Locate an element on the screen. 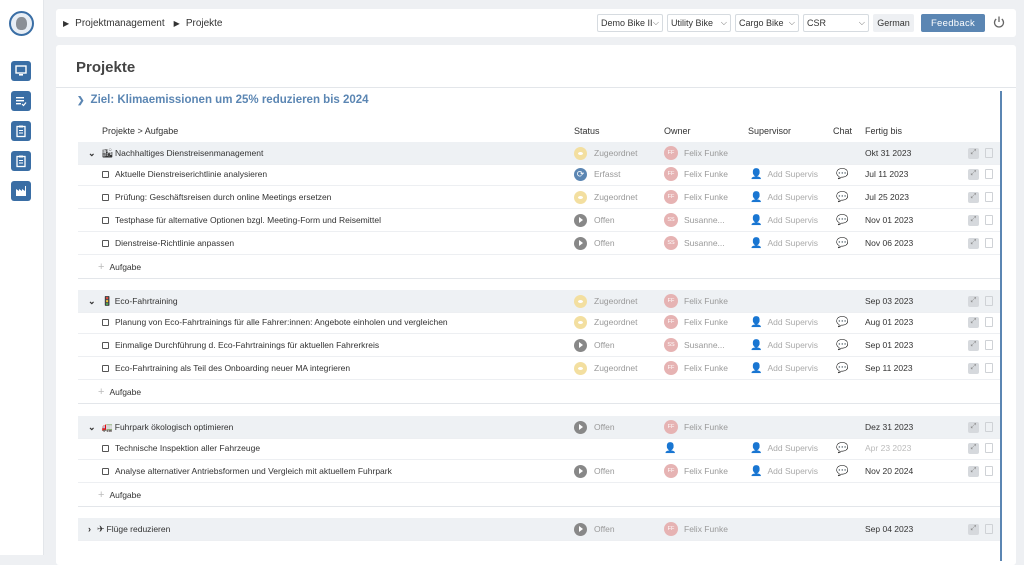 This screenshot has height=565, width=1024. due-date: Apr 23 2023 is located at coordinates (888, 448).